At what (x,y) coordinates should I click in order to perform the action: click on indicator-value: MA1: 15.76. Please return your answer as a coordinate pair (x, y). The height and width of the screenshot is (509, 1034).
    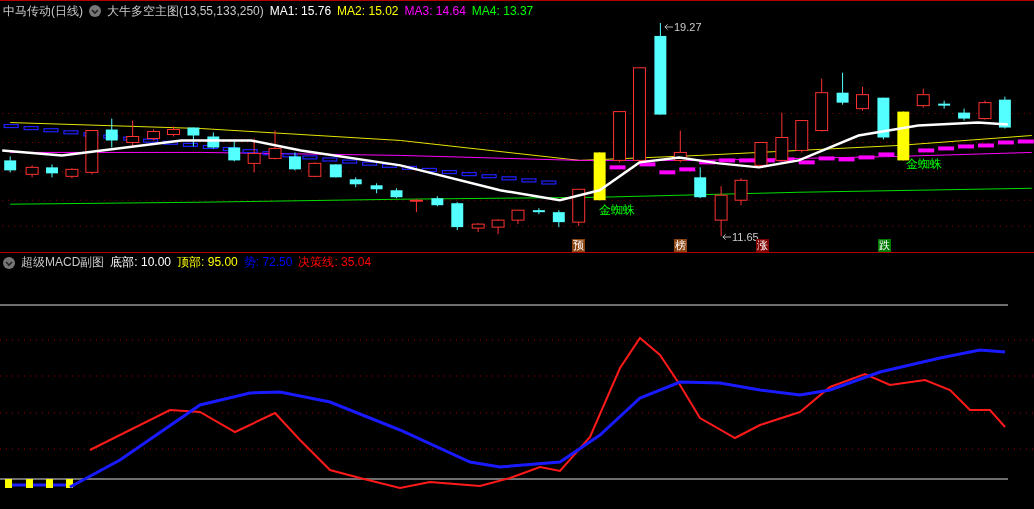
    Looking at the image, I should click on (300, 11).